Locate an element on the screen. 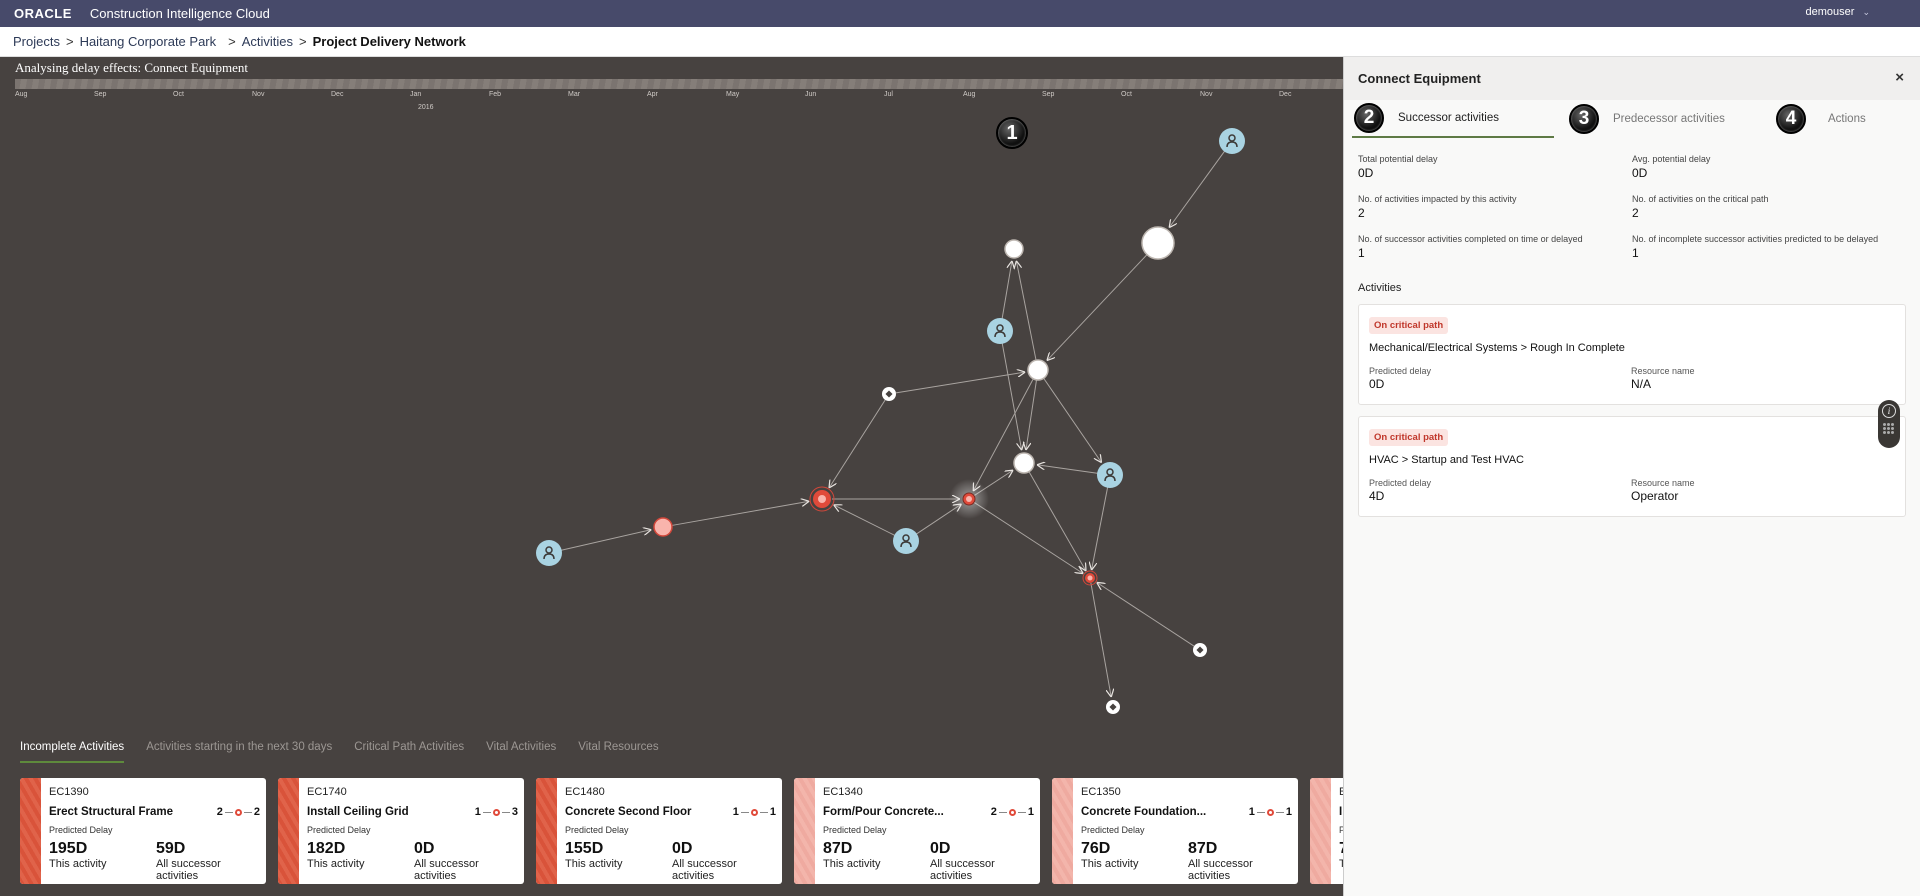 The width and height of the screenshot is (1920, 896). tab-vital-resources: Vital Resources is located at coordinates (618, 752).